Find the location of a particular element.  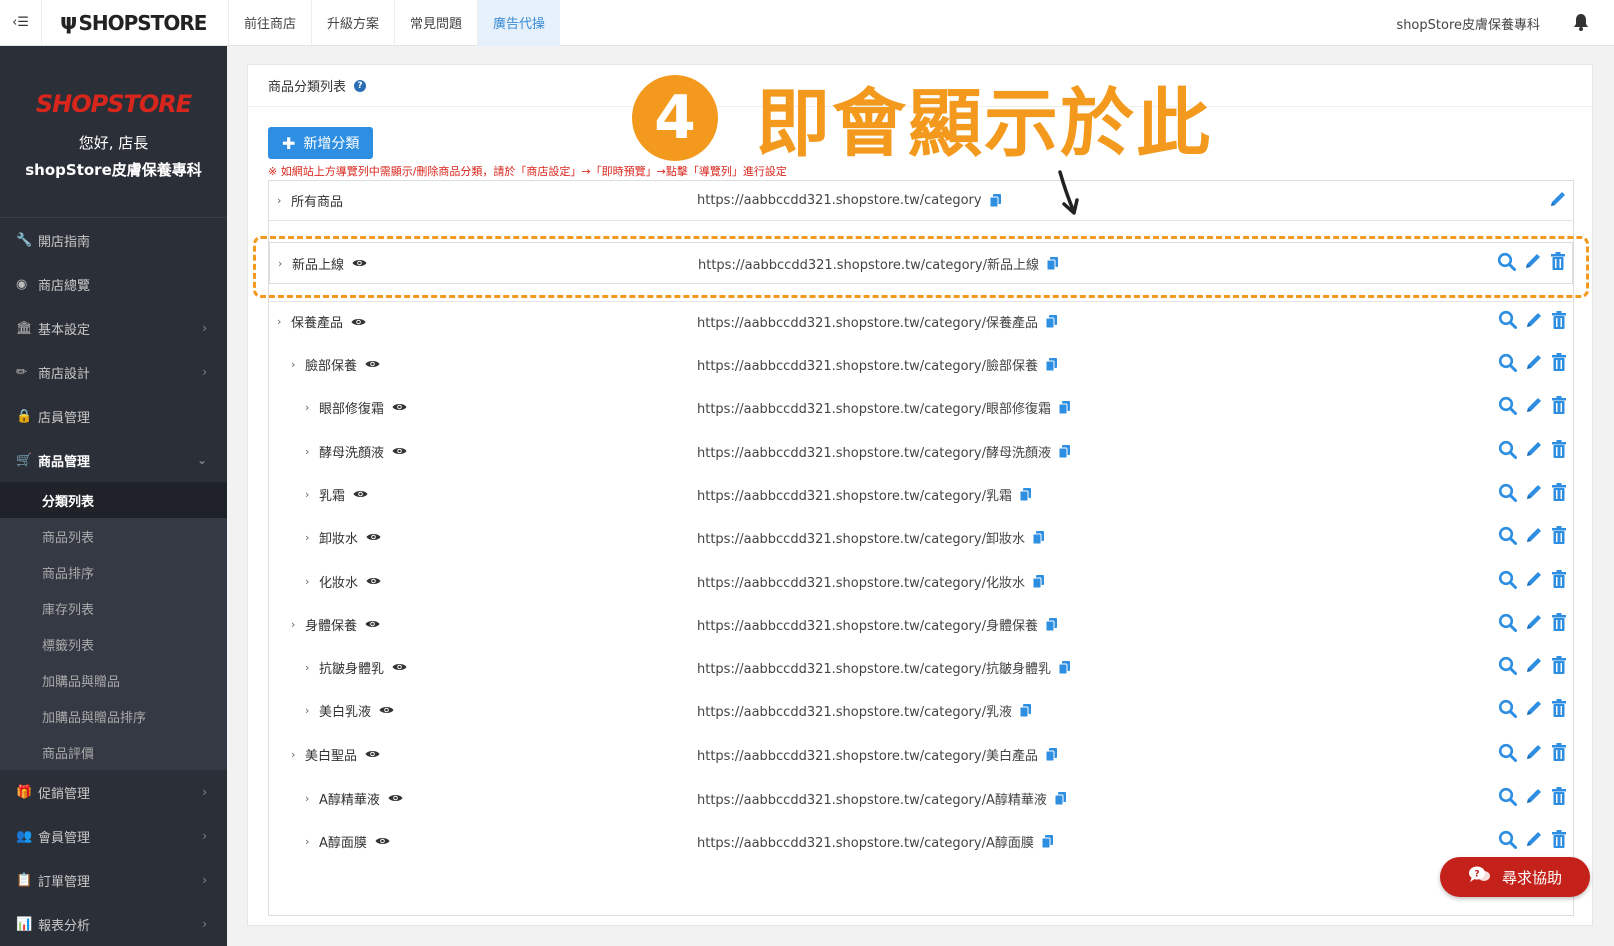

sidebar-item-reports: 📊 報表分析 › is located at coordinates (113, 924).